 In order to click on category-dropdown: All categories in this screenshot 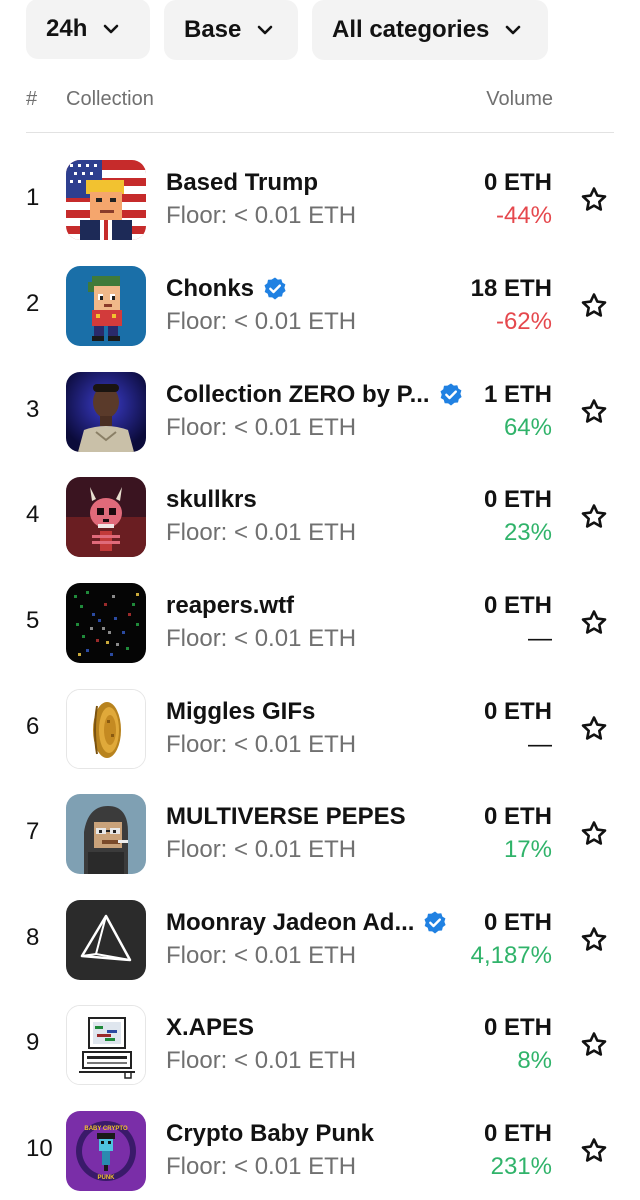, I will do `click(430, 30)`.